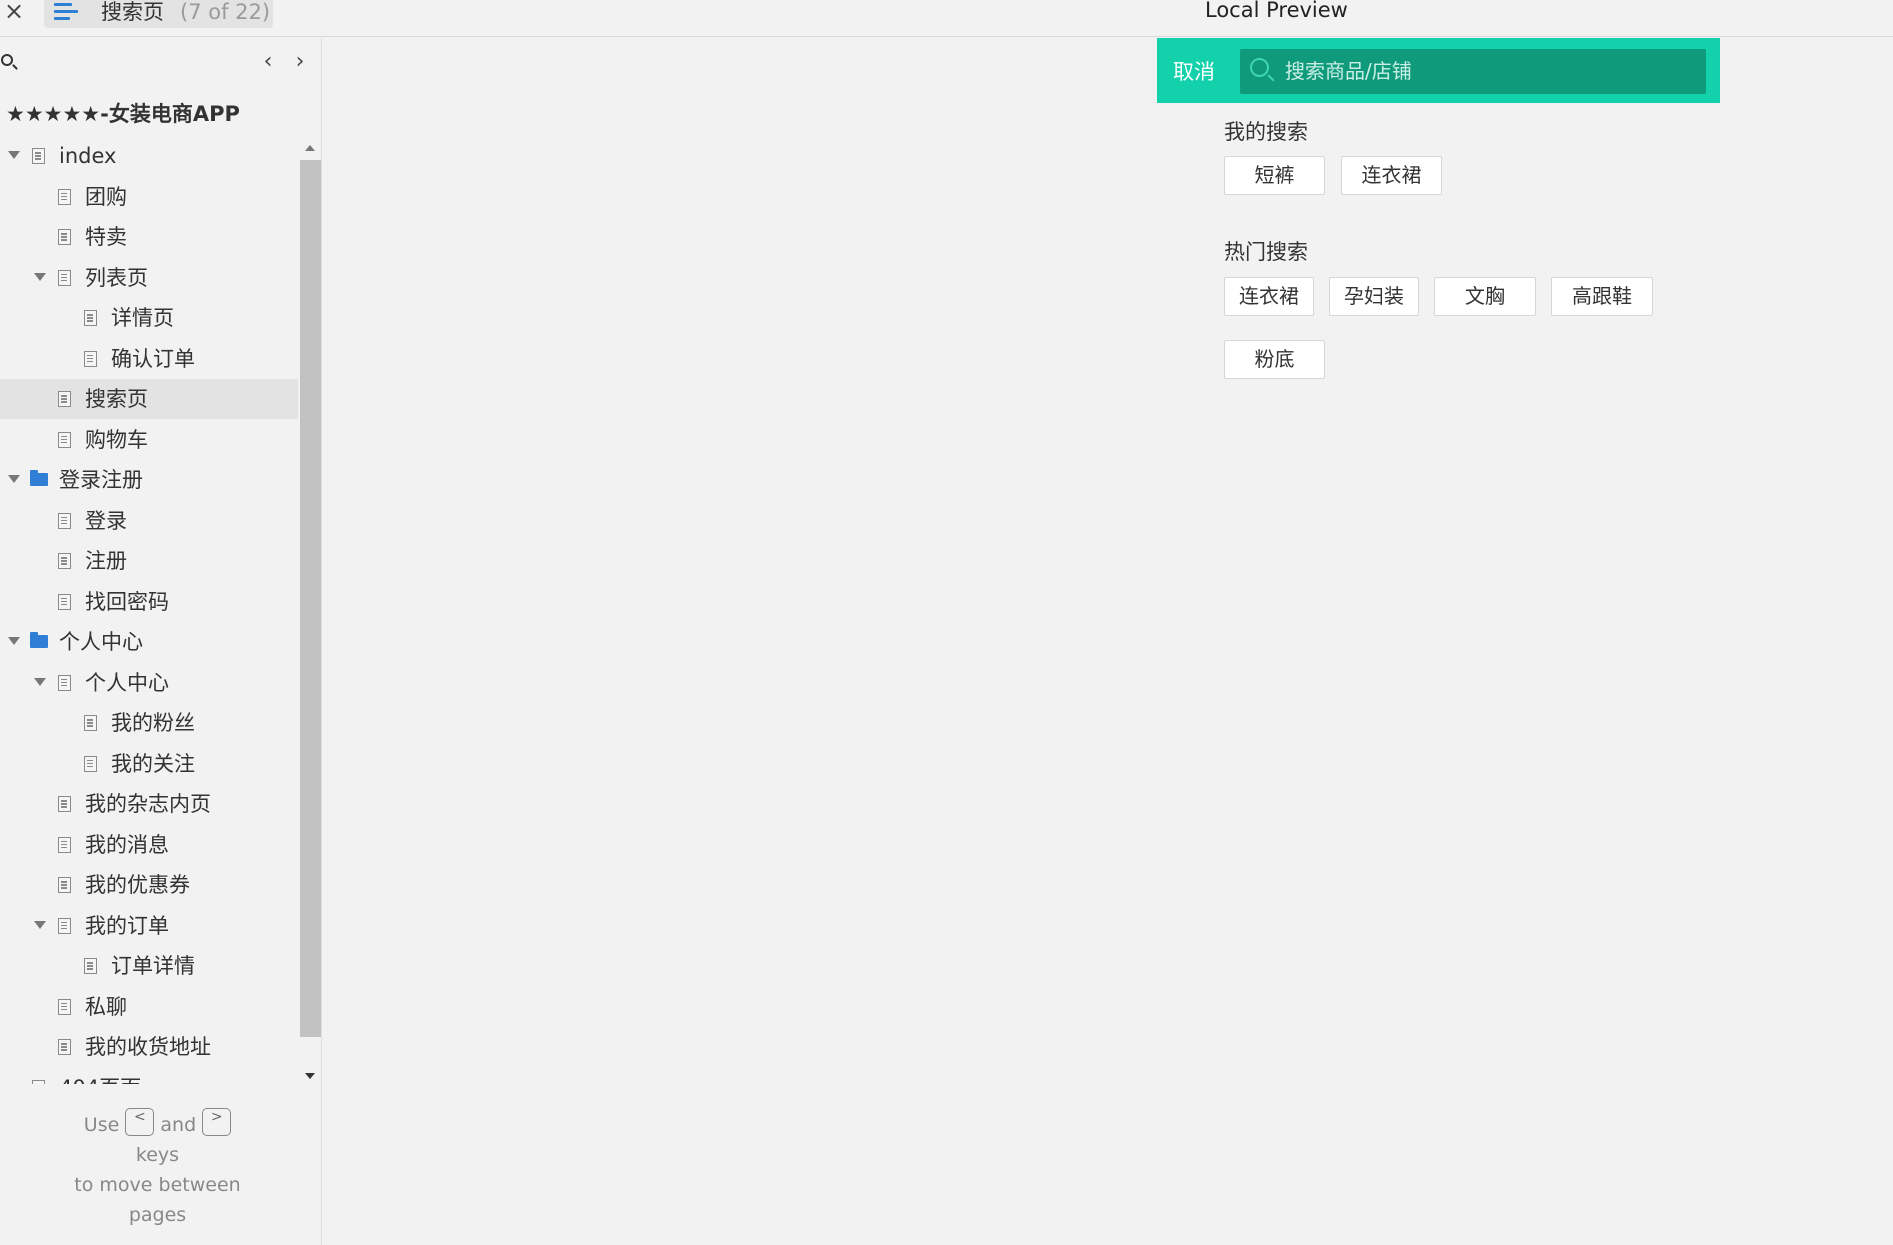 This screenshot has width=1893, height=1245. I want to click on tree-page: 我的杂志内页, so click(149, 804).